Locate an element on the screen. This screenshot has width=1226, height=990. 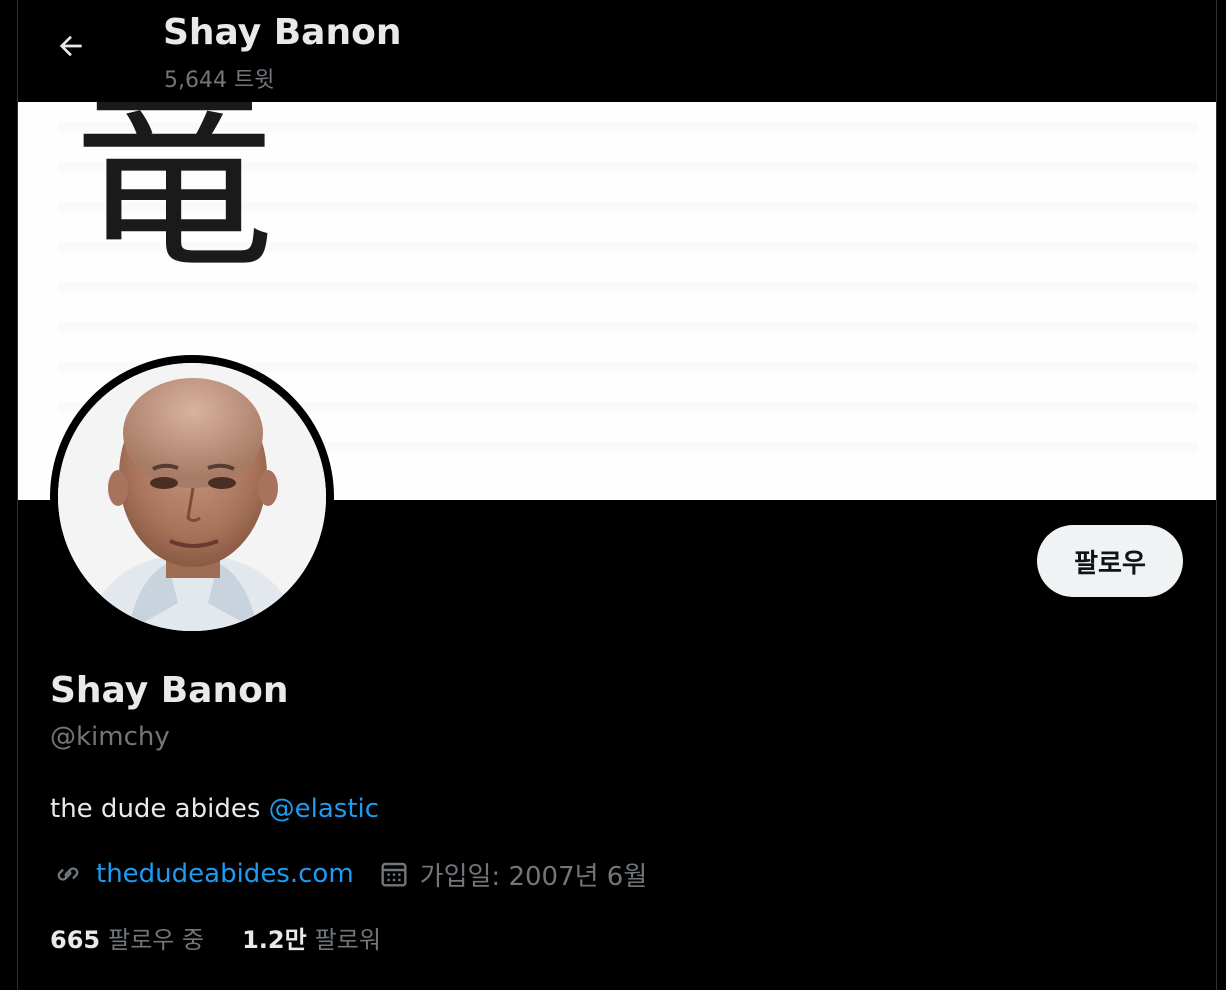
calendar-icon is located at coordinates (394, 874).